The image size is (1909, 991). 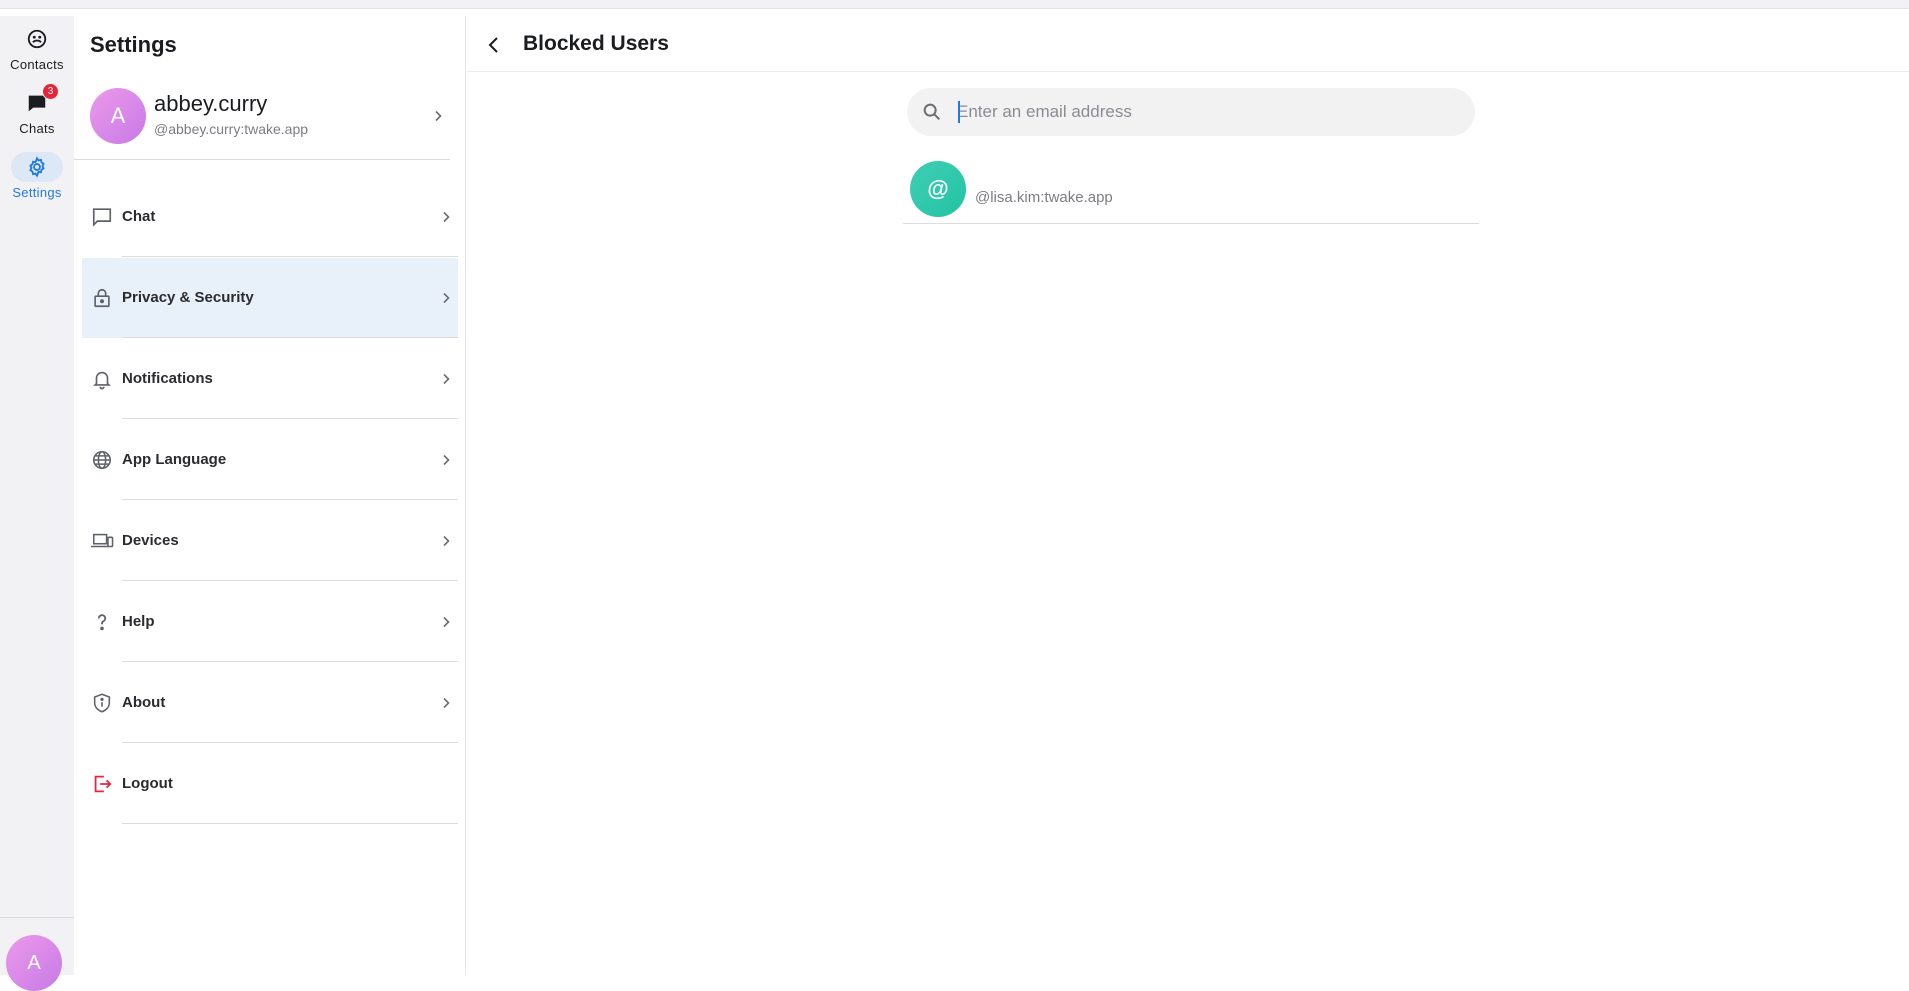 I want to click on gear-icon, so click(x=37, y=167).